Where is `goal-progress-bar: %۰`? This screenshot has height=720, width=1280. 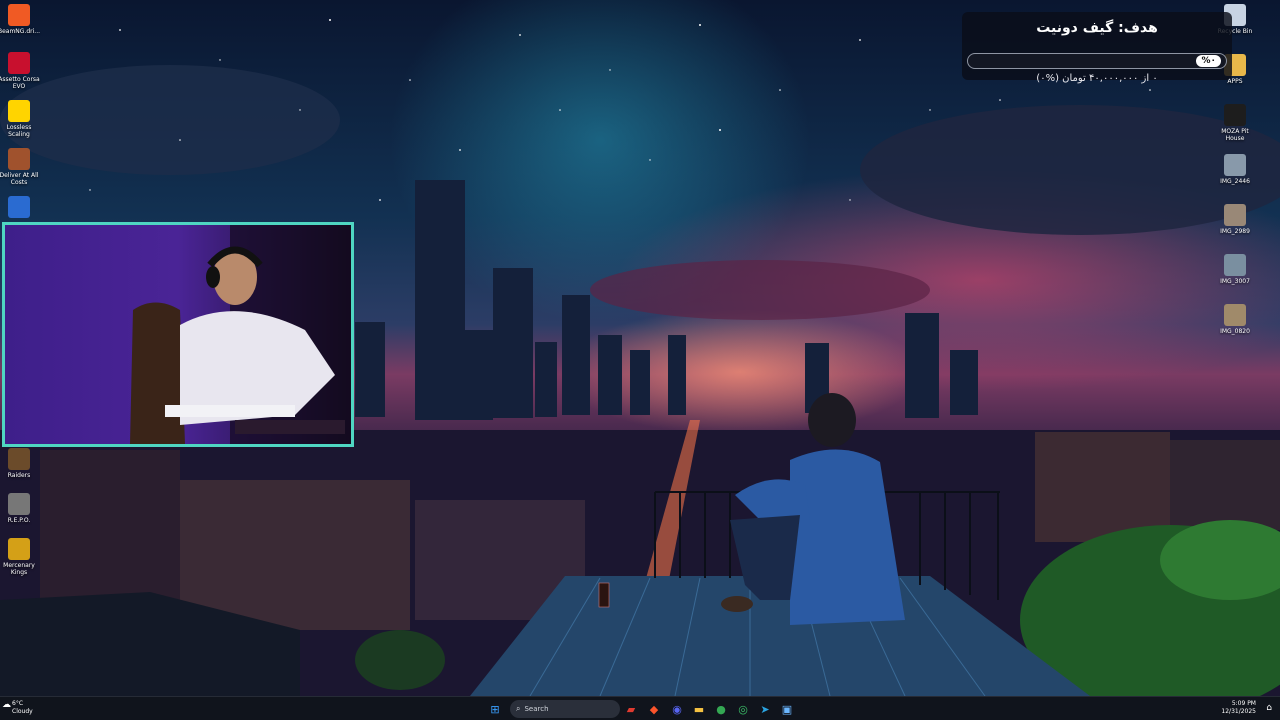
goal-progress-bar: %۰ is located at coordinates (1097, 61).